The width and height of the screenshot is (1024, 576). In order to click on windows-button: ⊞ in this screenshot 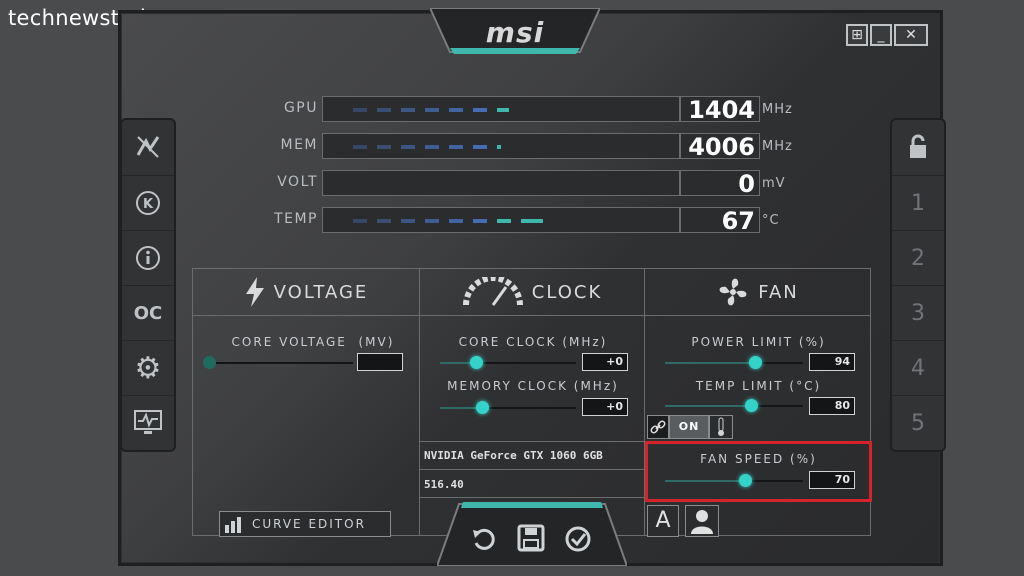, I will do `click(857, 35)`.